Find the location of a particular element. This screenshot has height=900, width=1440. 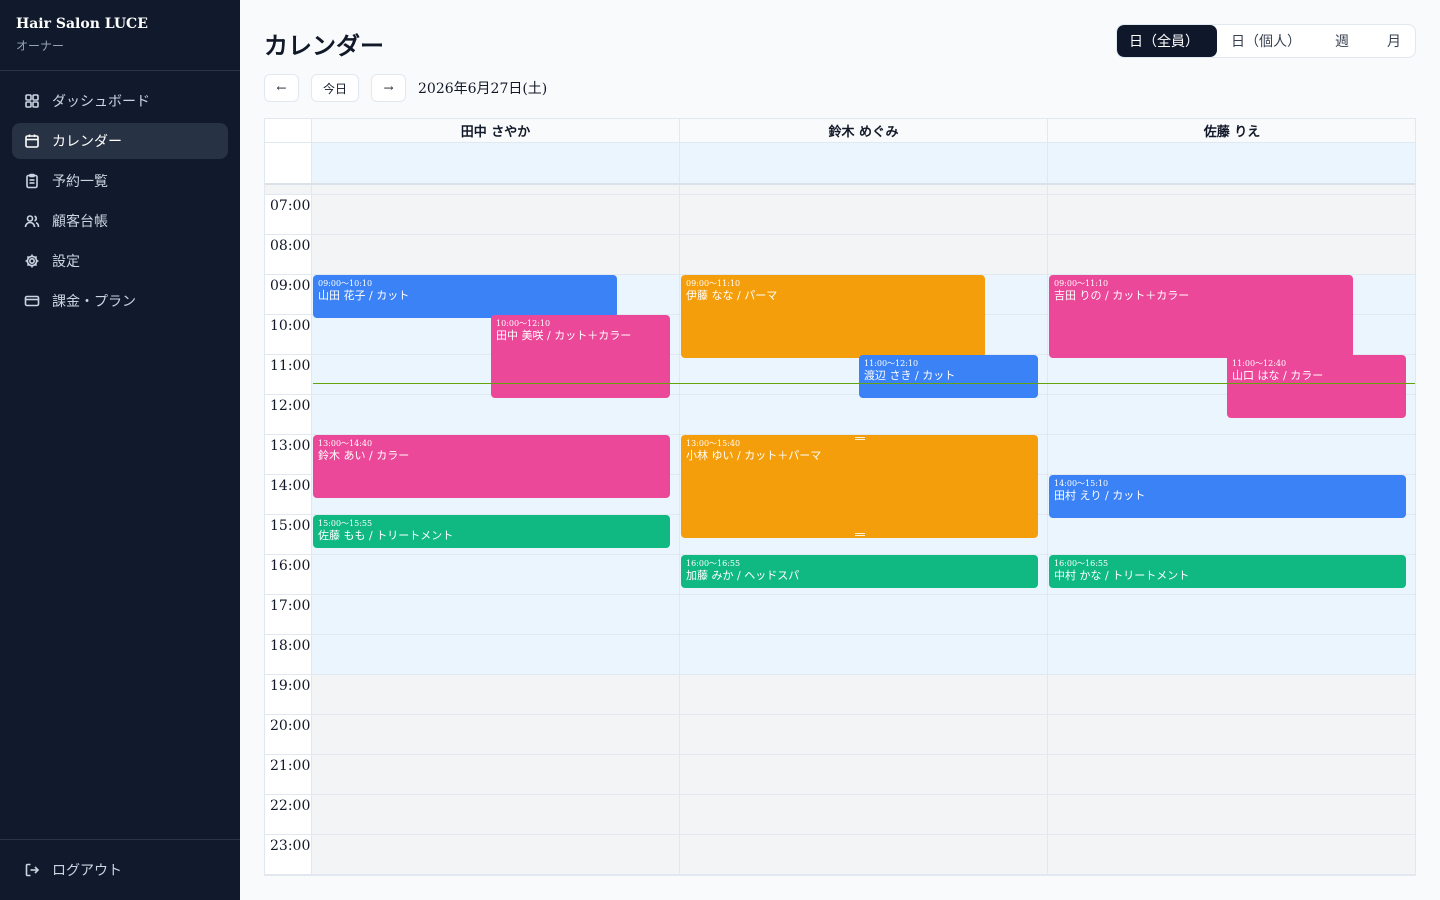

sidebar-item-label: 顧客台帳 is located at coordinates (80, 222).